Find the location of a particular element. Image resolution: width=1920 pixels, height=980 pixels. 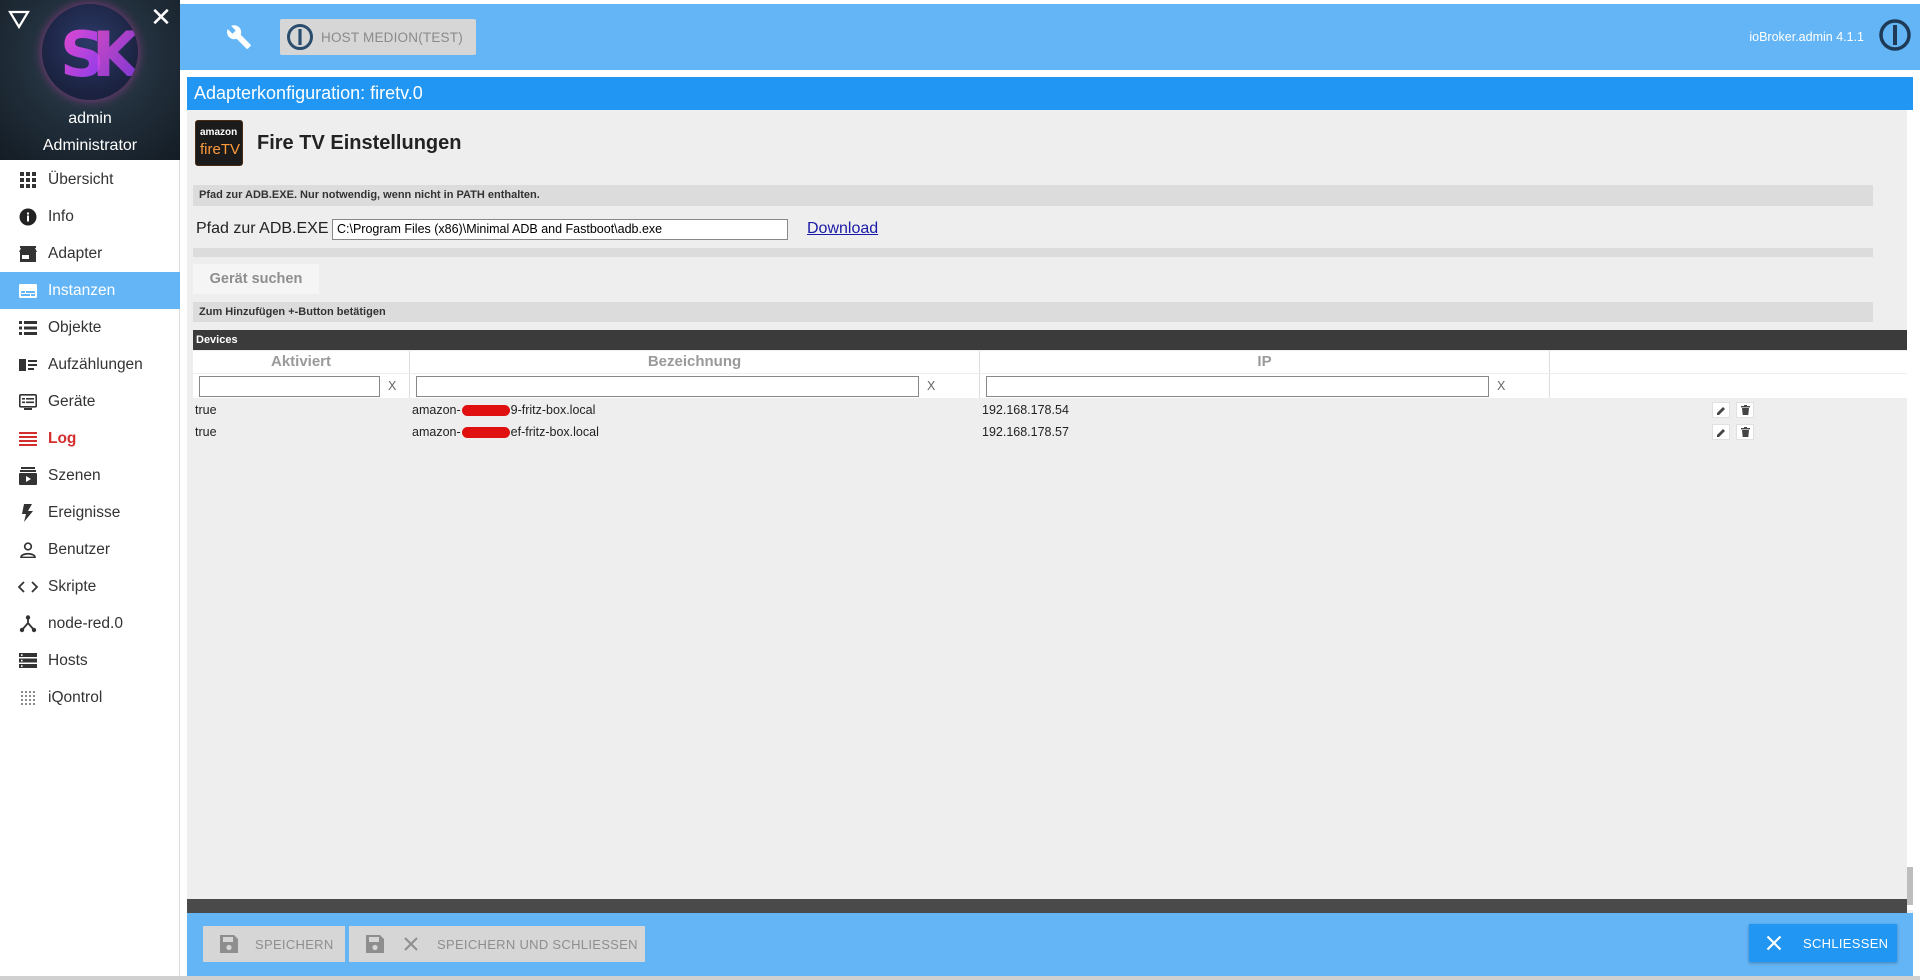

info-icon is located at coordinates (28, 217).